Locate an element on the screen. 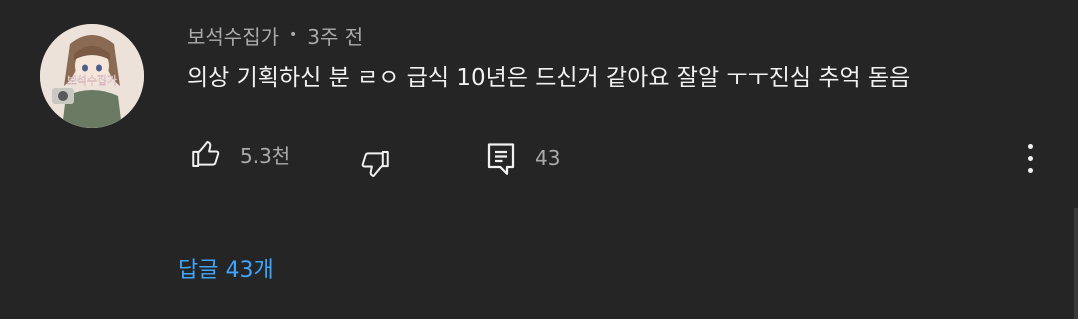 The width and height of the screenshot is (1078, 319). more-vertical-icon is located at coordinates (1030, 146).